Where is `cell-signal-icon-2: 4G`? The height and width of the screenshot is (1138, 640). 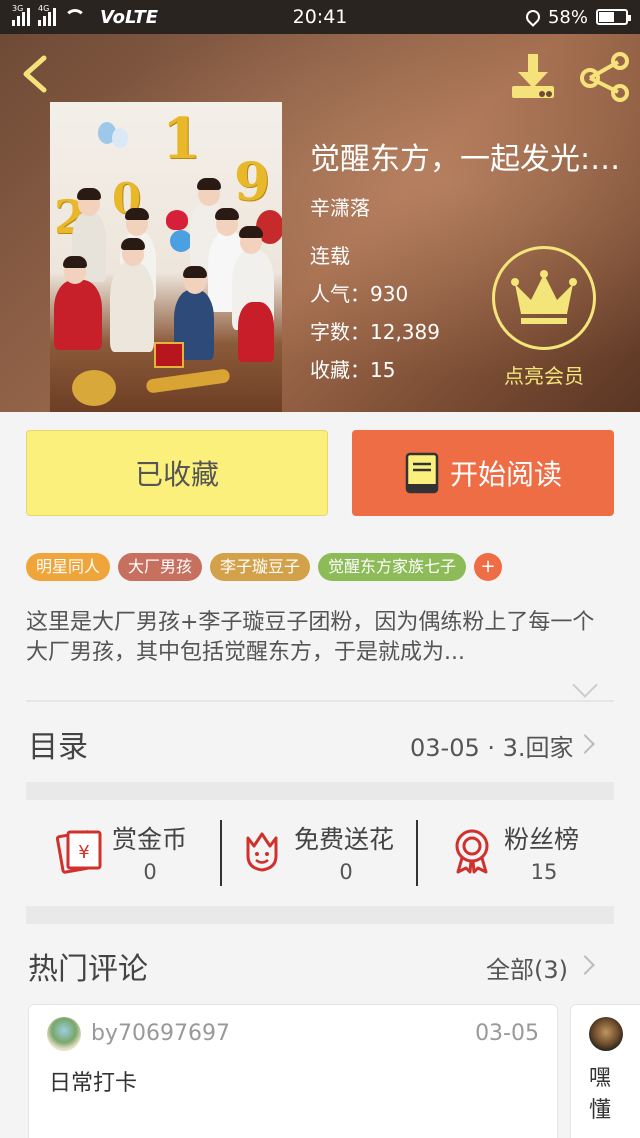
cell-signal-icon-2: 4G is located at coordinates (47, 15).